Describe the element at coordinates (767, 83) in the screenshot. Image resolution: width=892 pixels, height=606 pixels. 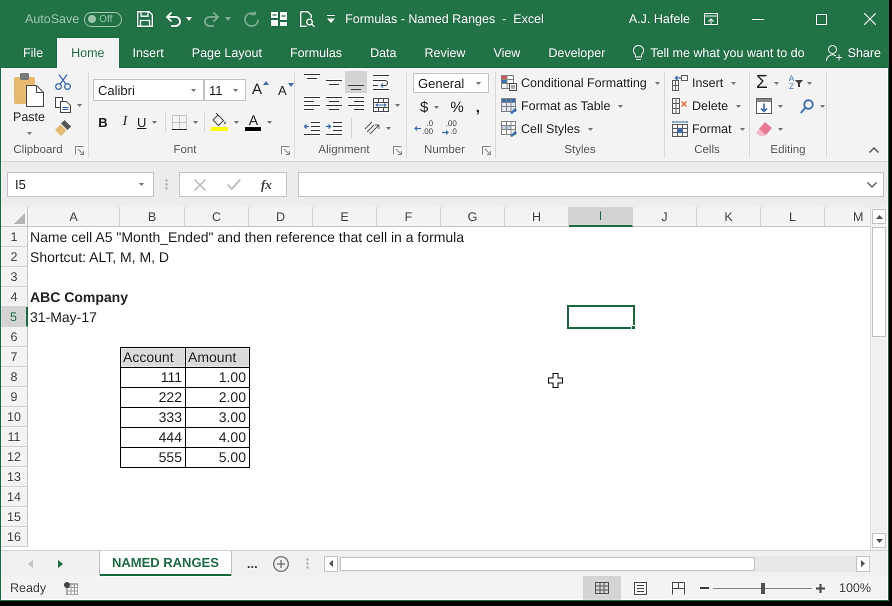
I see `autosum-button: Σ` at that location.